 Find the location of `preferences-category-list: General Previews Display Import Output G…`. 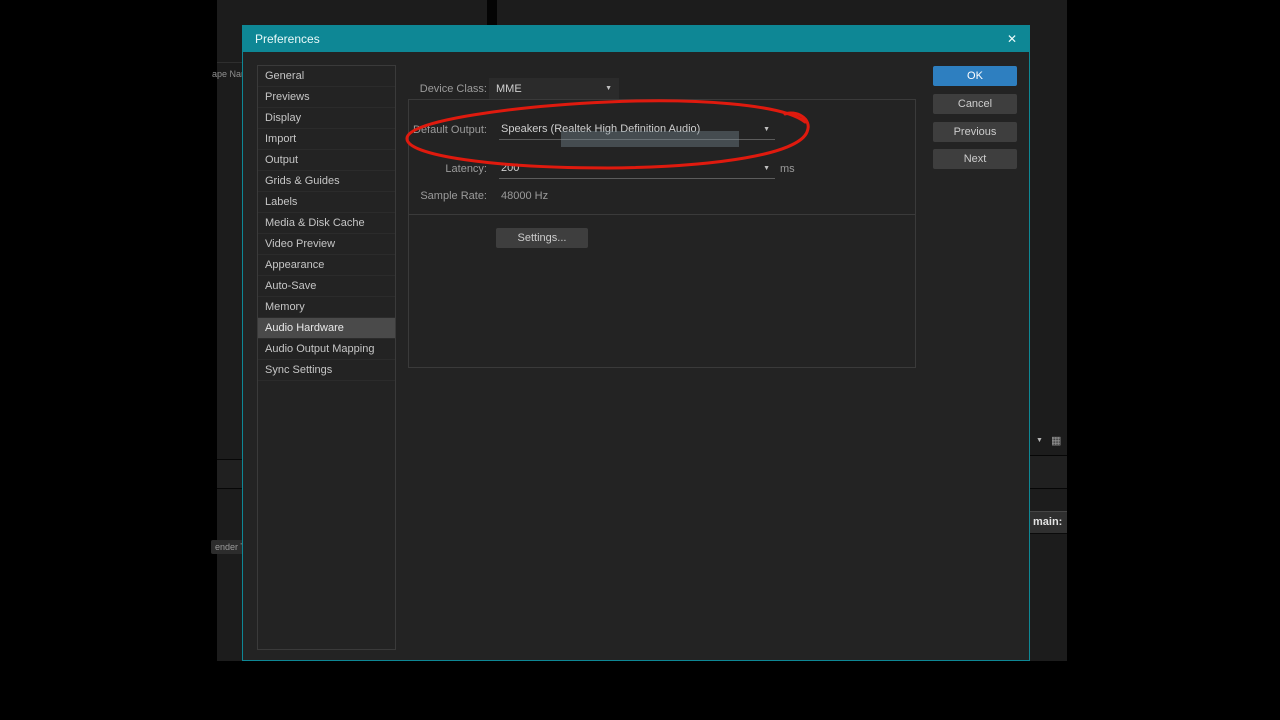

preferences-category-list: General Previews Display Import Output G… is located at coordinates (326, 357).